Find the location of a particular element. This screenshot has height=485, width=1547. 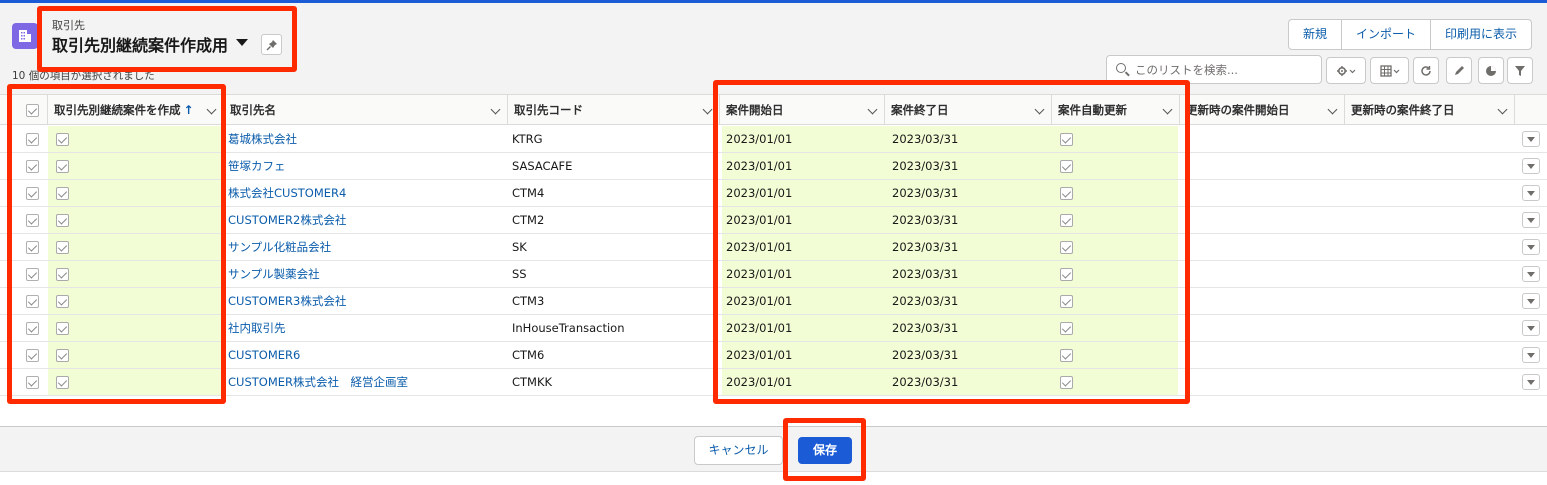

column-header-renewal-start-date: 更新時の案件開始日 is located at coordinates (1262, 110).